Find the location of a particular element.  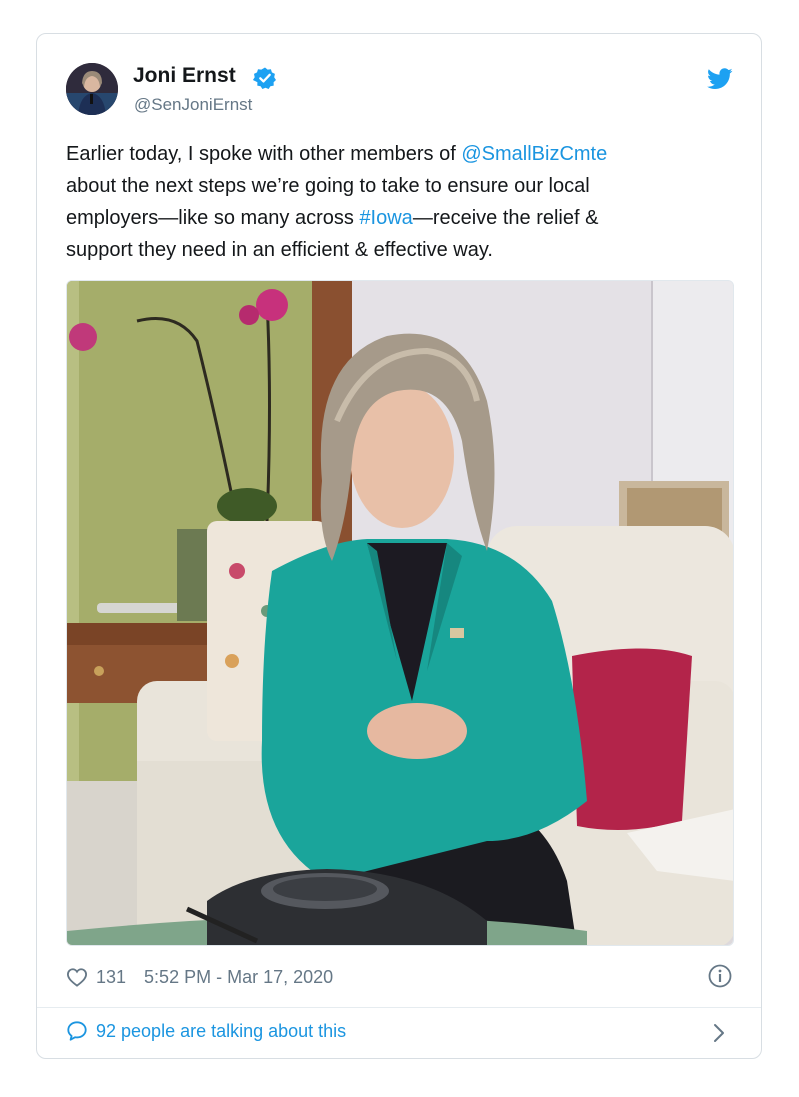

heart-icon is located at coordinates (77, 977).